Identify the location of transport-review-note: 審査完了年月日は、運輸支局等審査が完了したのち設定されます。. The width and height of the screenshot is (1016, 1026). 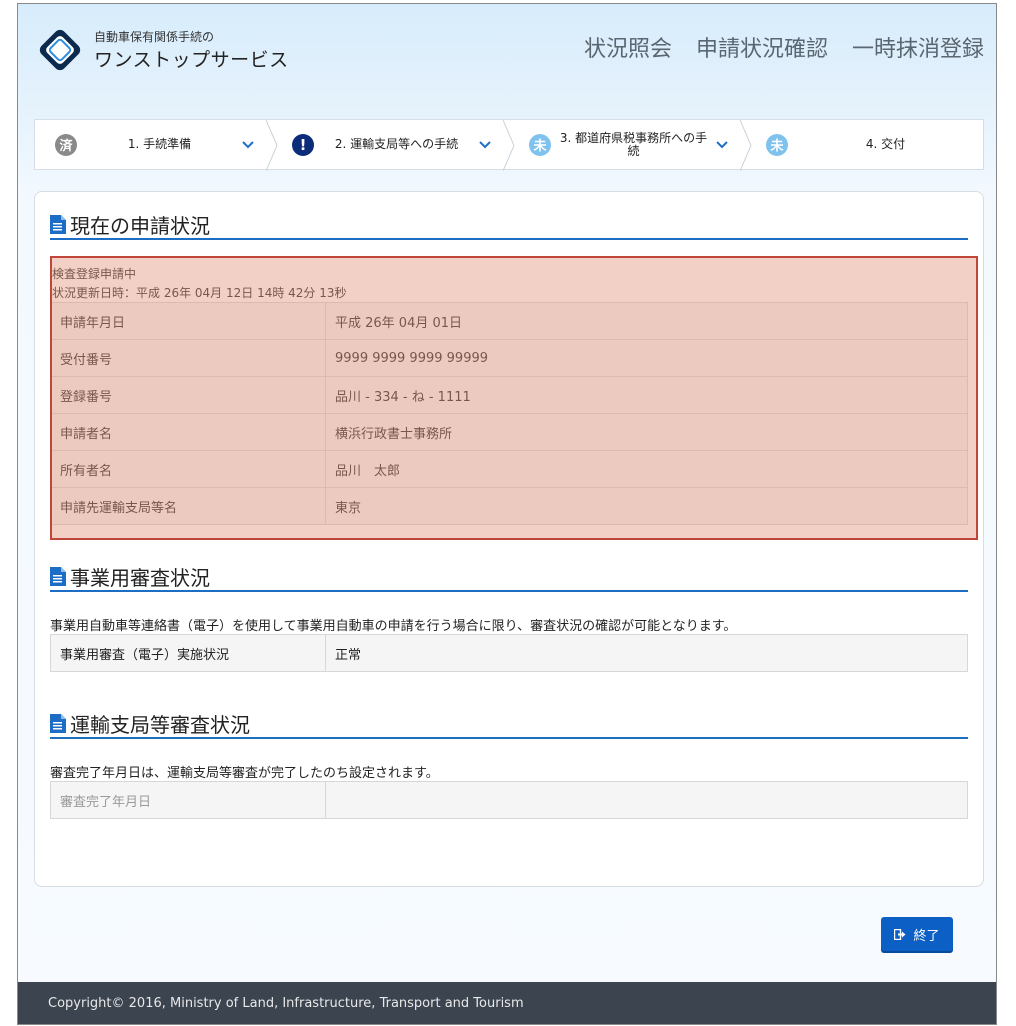
(244, 773).